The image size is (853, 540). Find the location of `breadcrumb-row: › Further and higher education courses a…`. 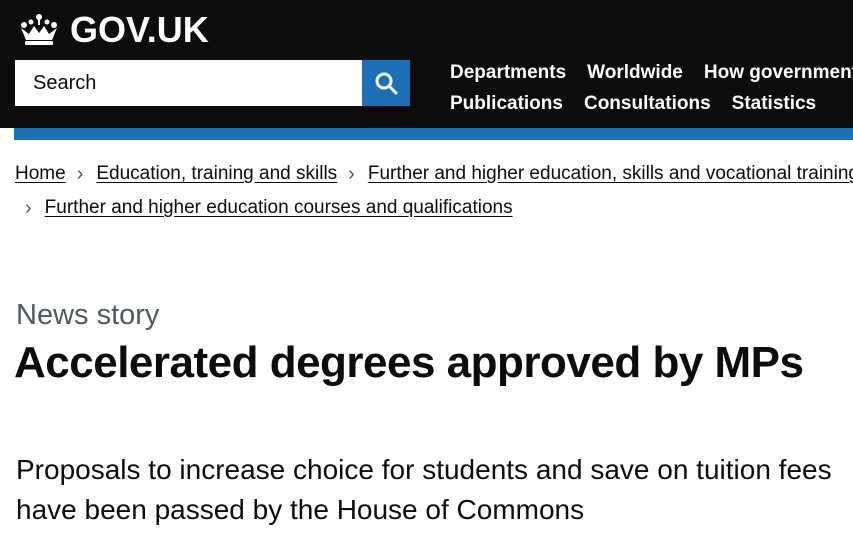

breadcrumb-row: › Further and higher education courses a… is located at coordinates (434, 208).